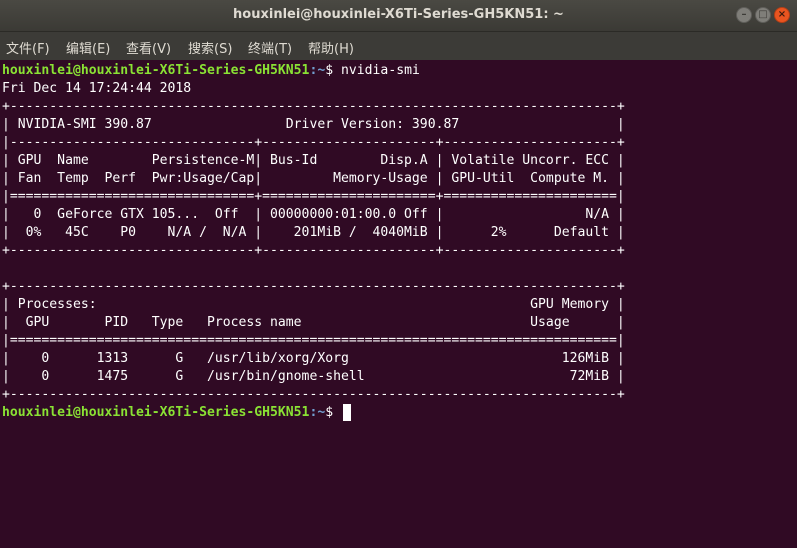 The image size is (797, 548). What do you see at coordinates (763, 15) in the screenshot?
I see `maximize-icon: □` at bounding box center [763, 15].